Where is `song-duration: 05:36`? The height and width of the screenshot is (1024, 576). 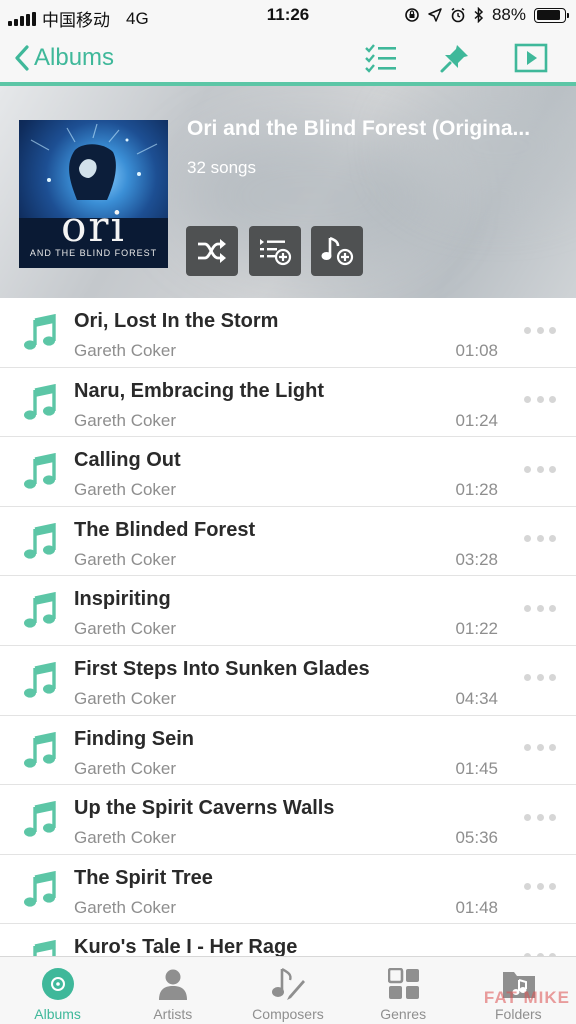
song-duration: 05:36 is located at coordinates (476, 838).